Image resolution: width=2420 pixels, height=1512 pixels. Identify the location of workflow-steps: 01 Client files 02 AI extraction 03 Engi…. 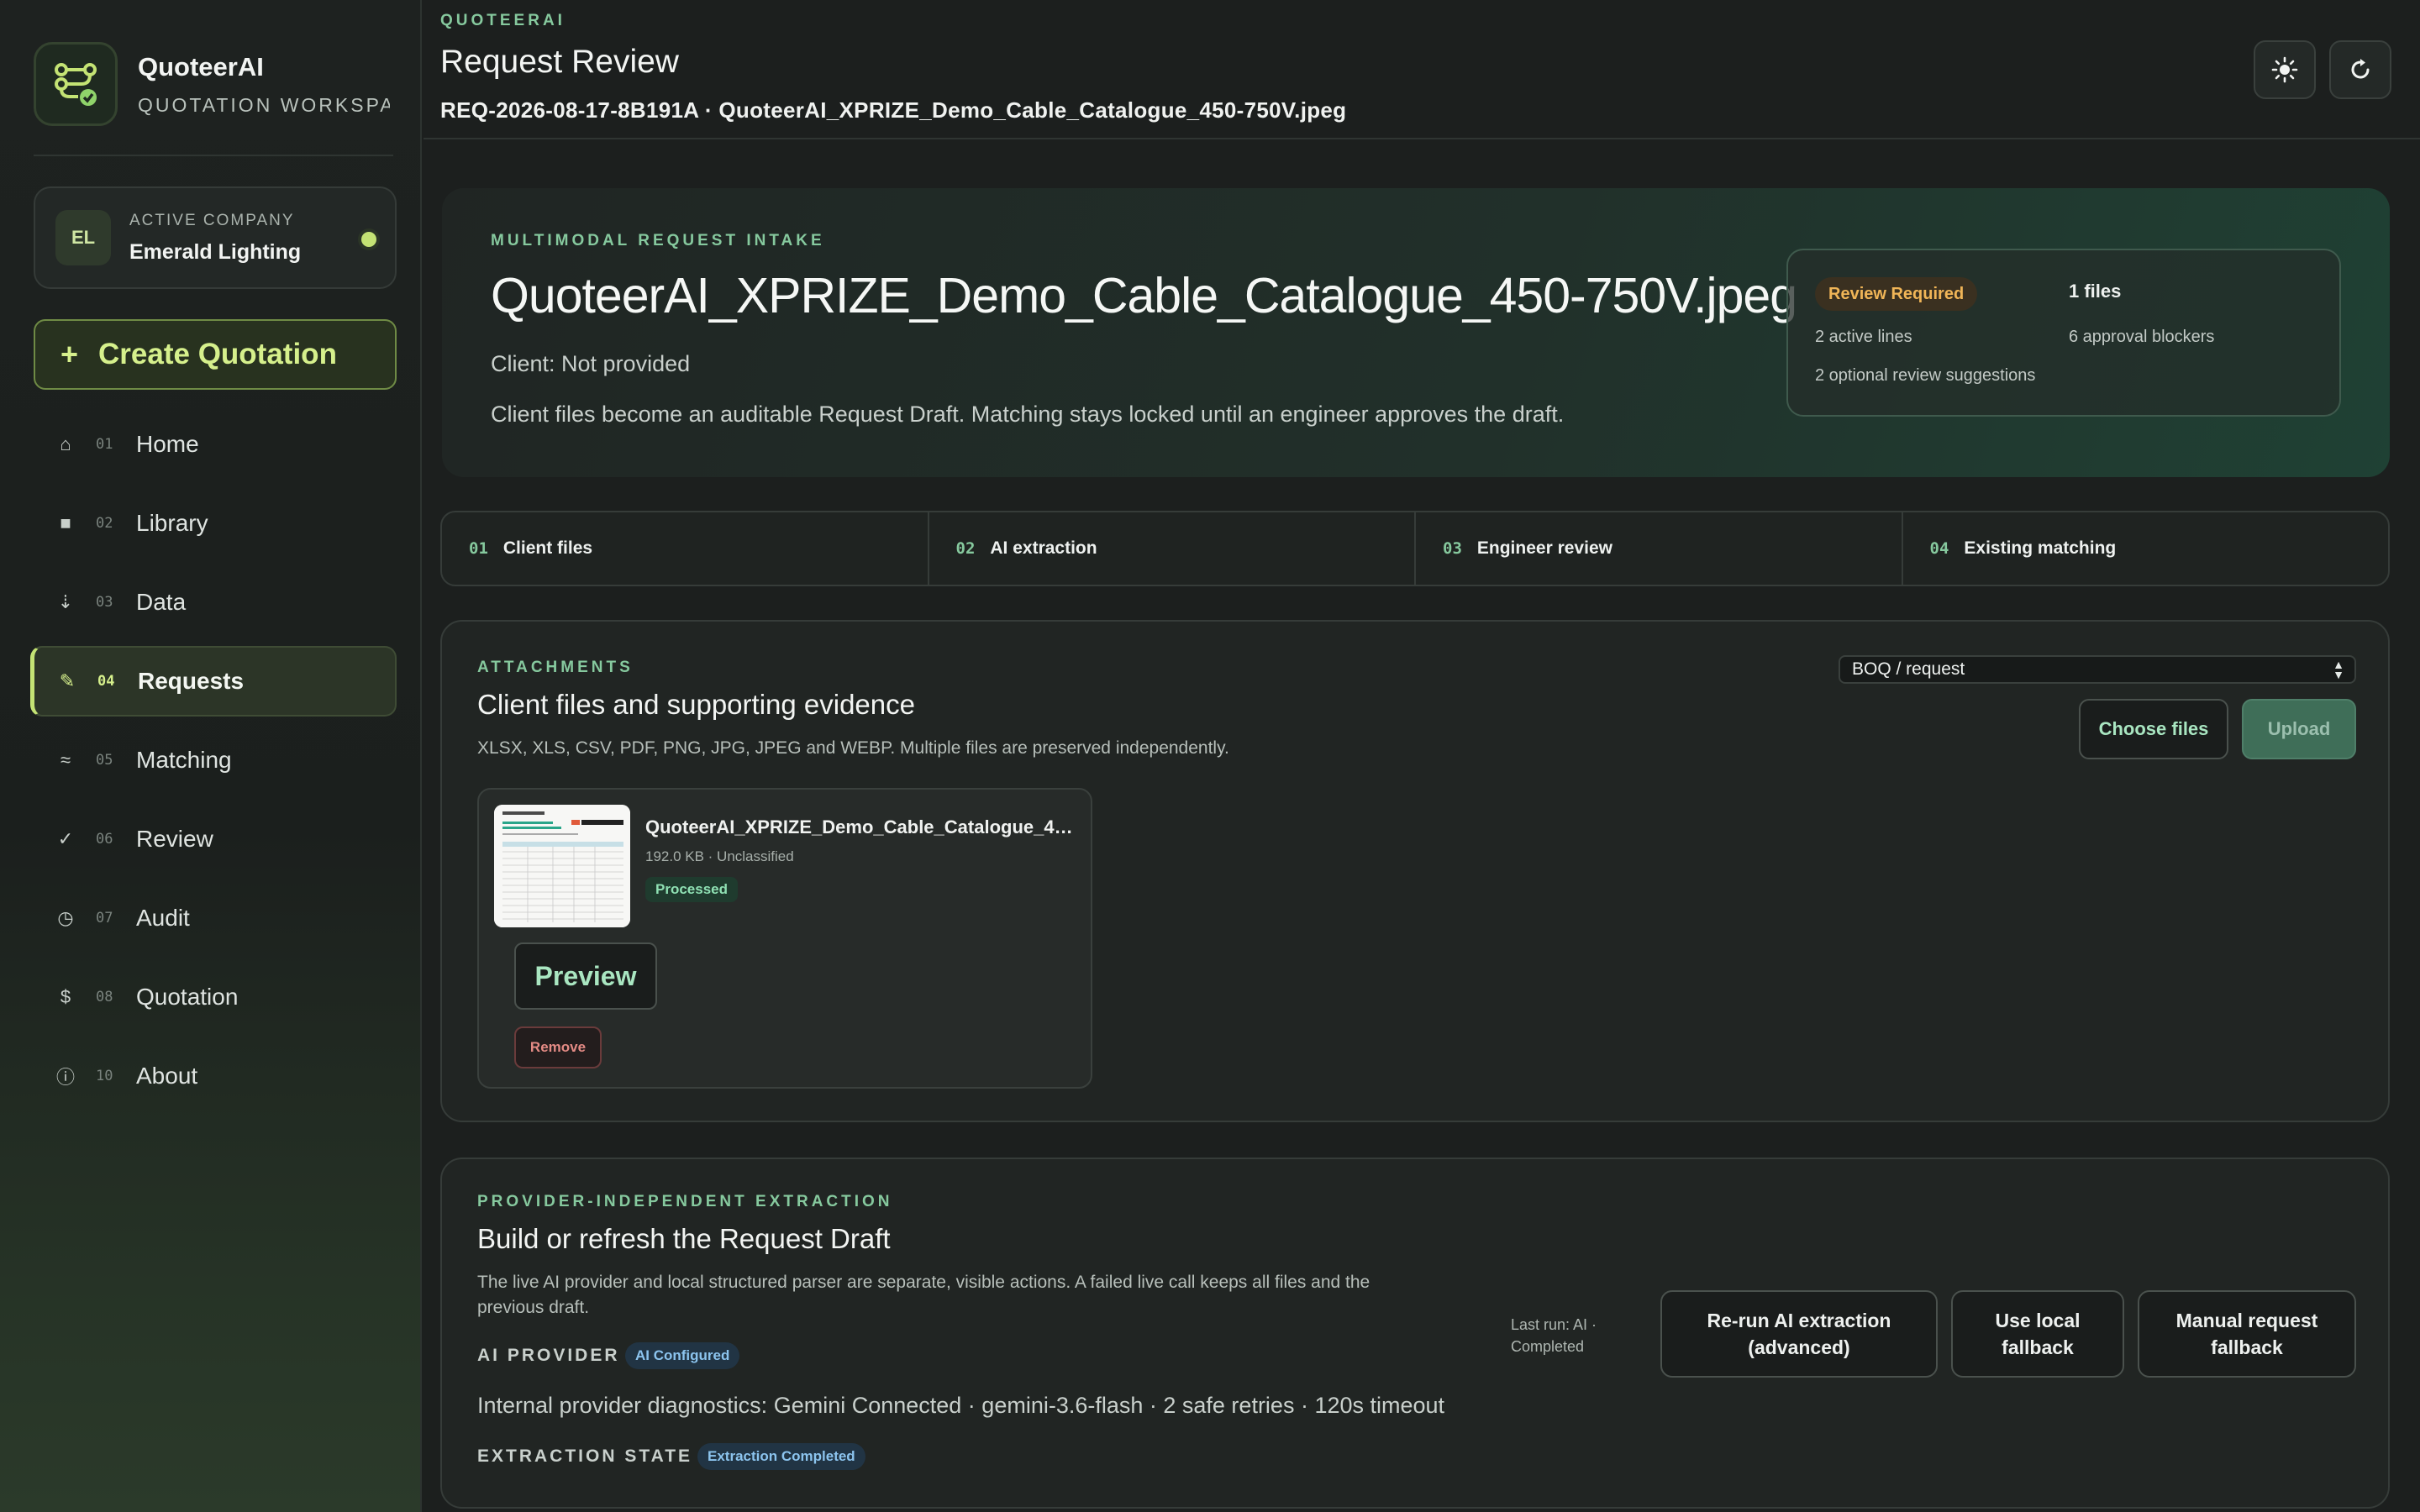
(1415, 548).